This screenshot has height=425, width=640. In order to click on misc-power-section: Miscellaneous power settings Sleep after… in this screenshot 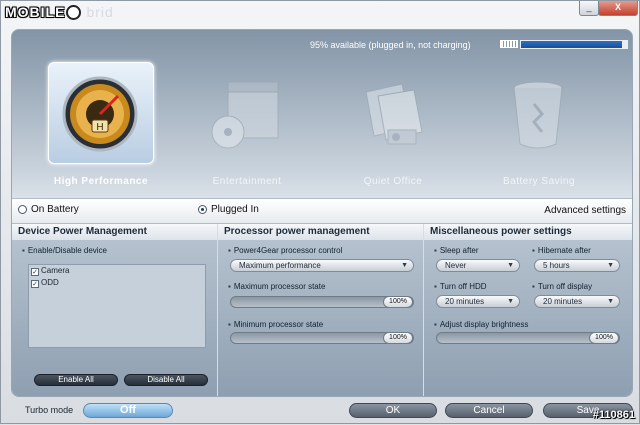, I will do `click(528, 310)`.